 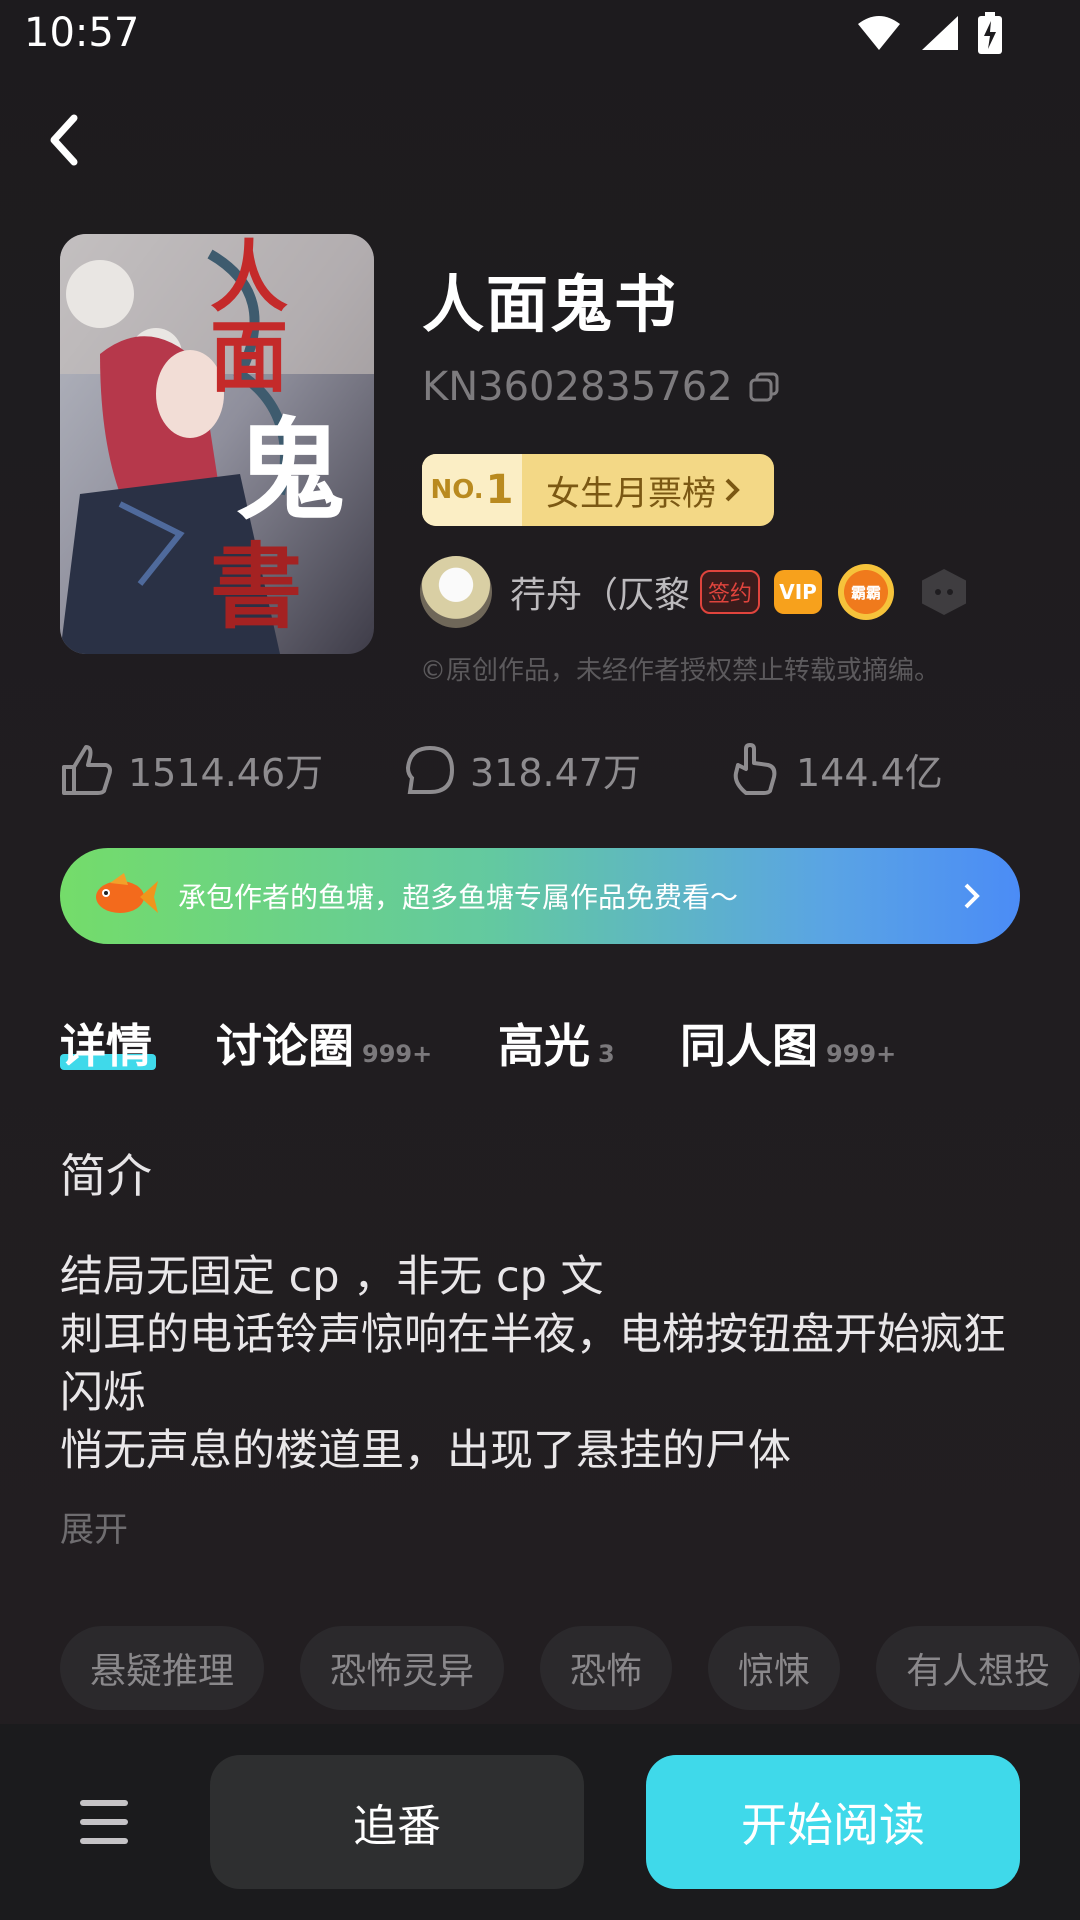 I want to click on author-name: 荇舟（仄黎, so click(x=600, y=592).